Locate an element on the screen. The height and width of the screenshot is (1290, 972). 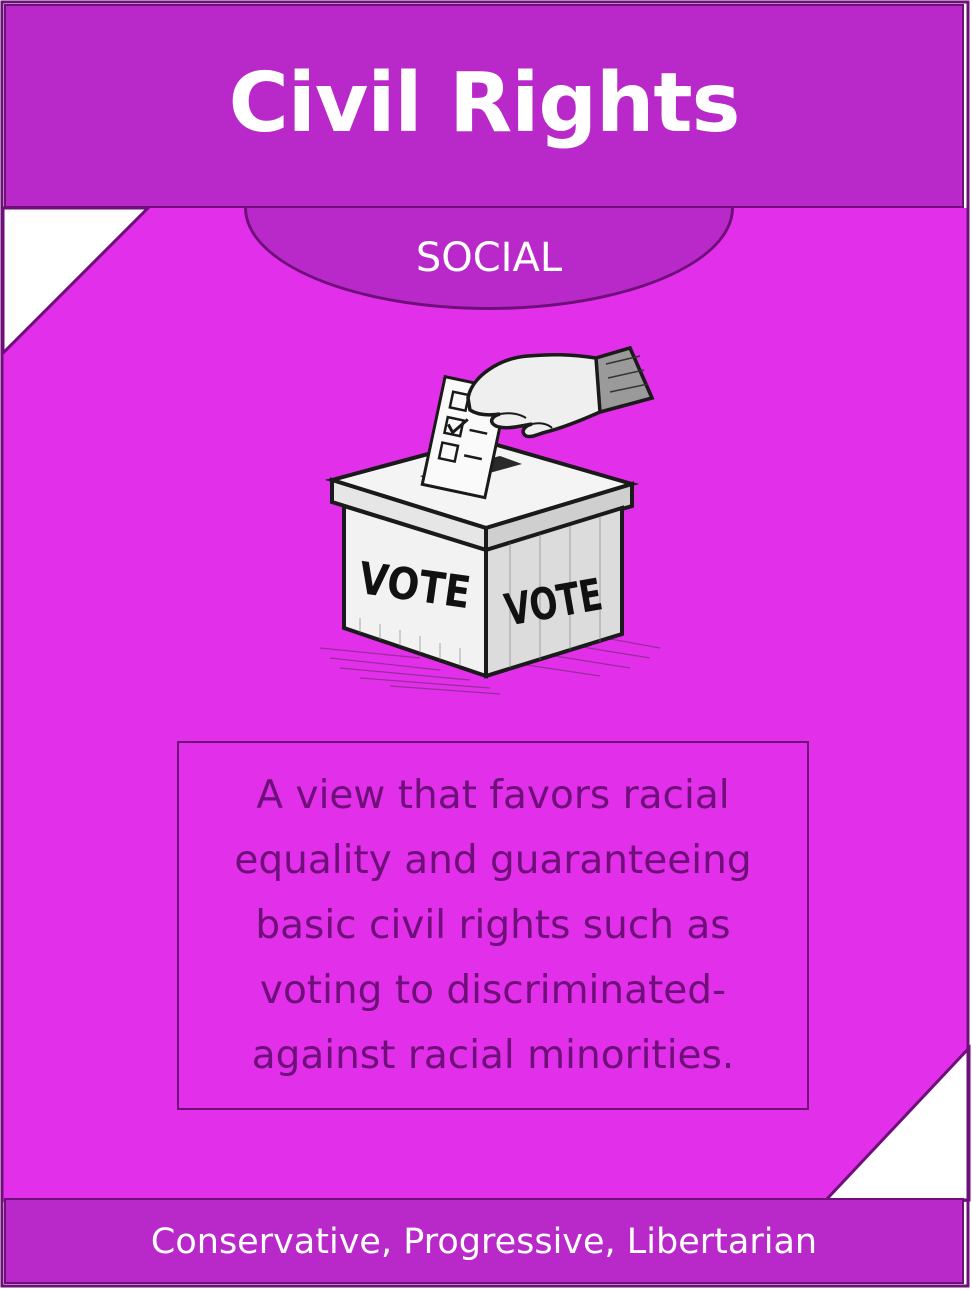
footer-bar: Conservative, Progressive, Libertarian is located at coordinates (484, 1241).